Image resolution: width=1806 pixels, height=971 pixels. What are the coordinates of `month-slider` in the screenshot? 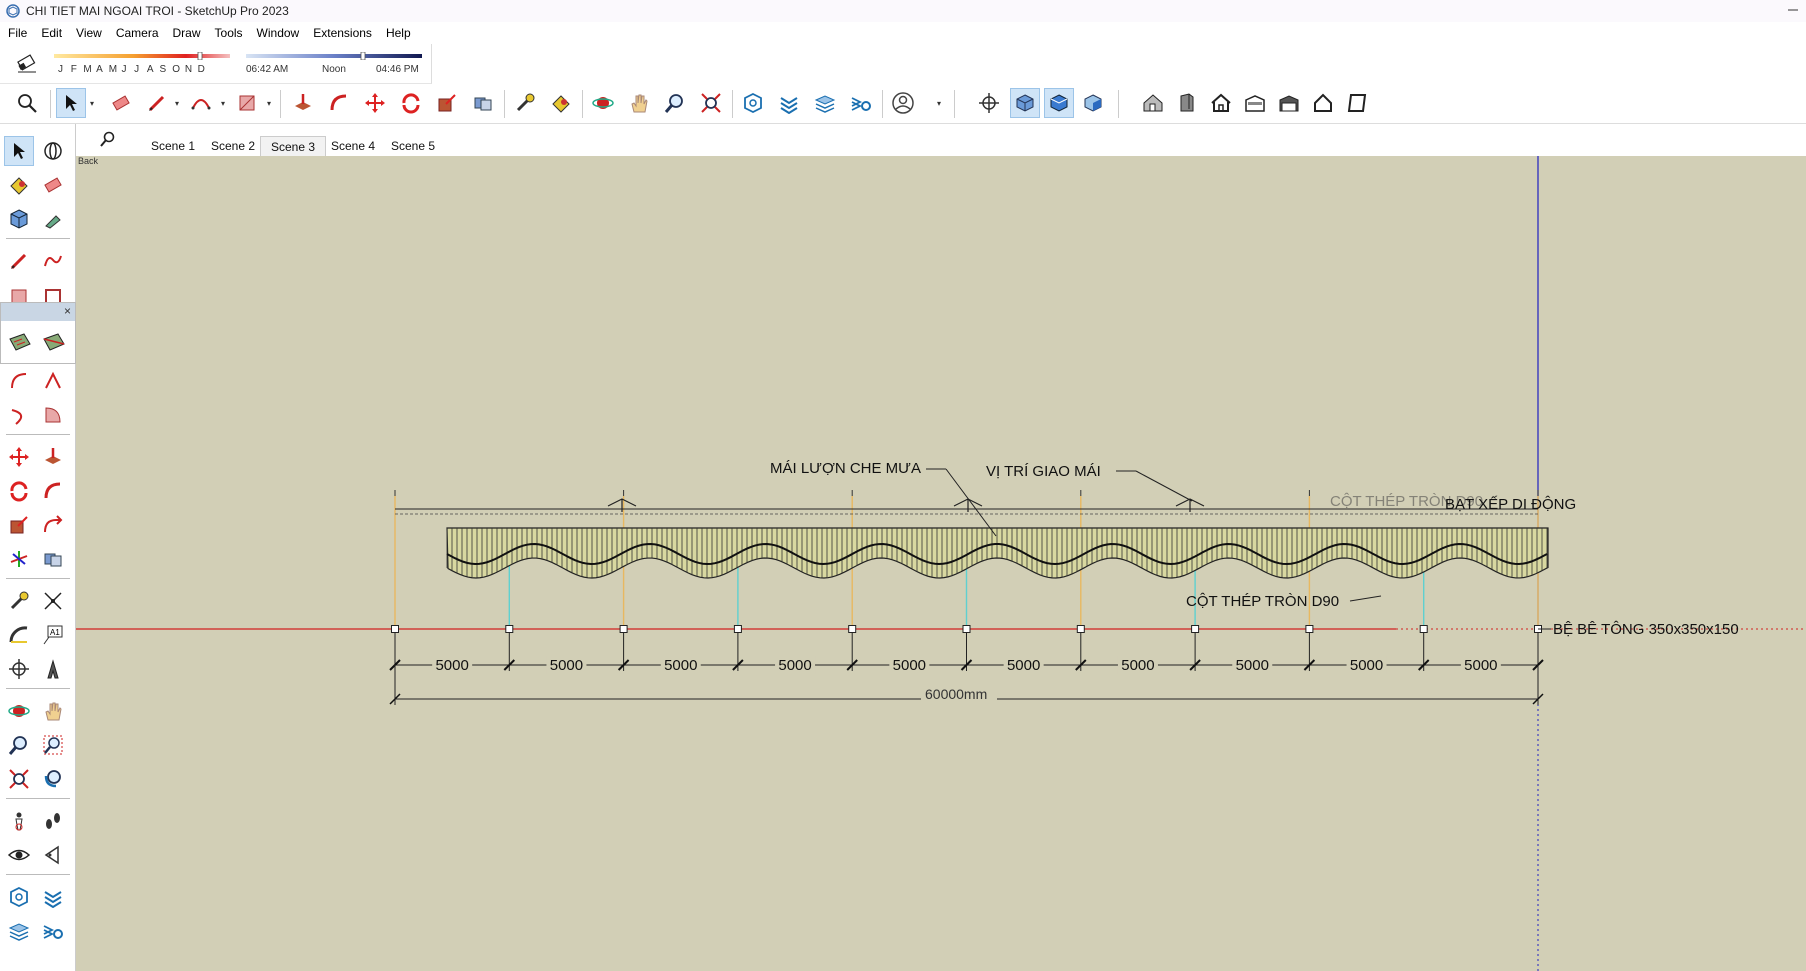 It's located at (142, 56).